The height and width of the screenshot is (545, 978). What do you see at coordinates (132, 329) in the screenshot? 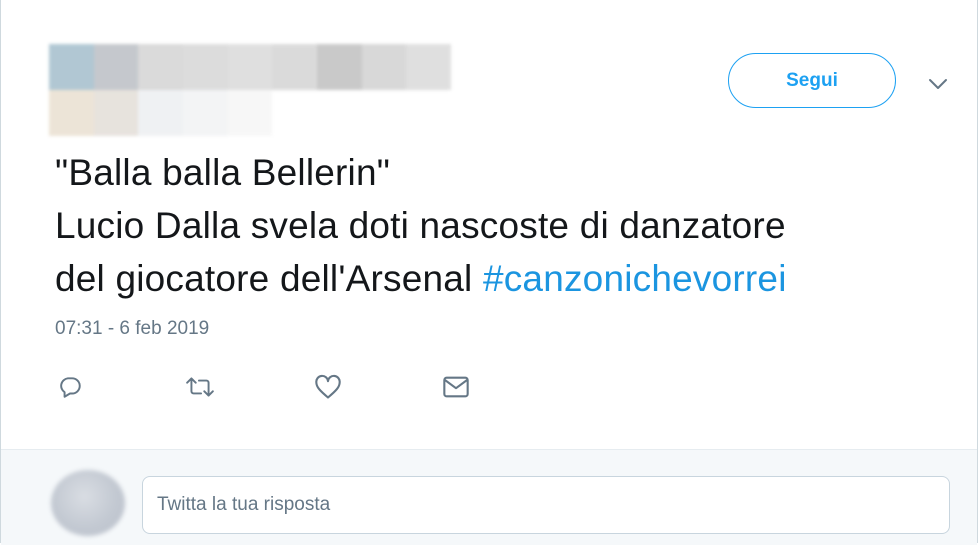
I see `tweet-timestamp: 07:31 - 6 feb 2019` at bounding box center [132, 329].